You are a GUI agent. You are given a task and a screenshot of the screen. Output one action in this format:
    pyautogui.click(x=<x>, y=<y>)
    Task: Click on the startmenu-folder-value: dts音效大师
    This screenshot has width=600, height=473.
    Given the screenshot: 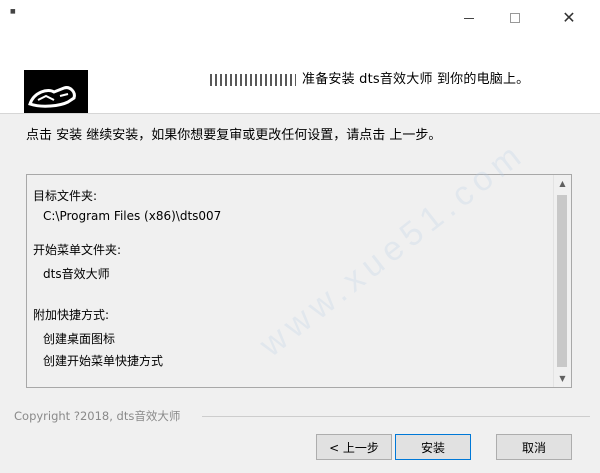 What is the action you would take?
    pyautogui.click(x=76, y=274)
    